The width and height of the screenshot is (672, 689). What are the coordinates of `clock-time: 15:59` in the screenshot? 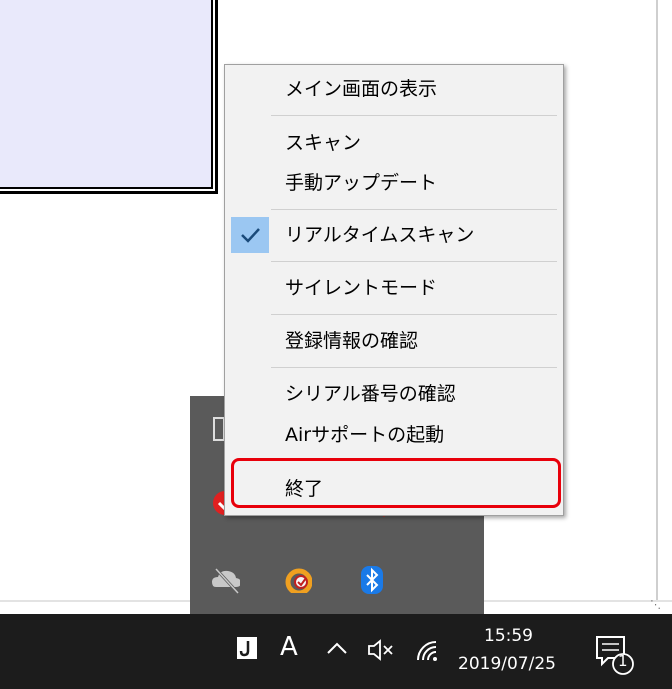 It's located at (508, 636).